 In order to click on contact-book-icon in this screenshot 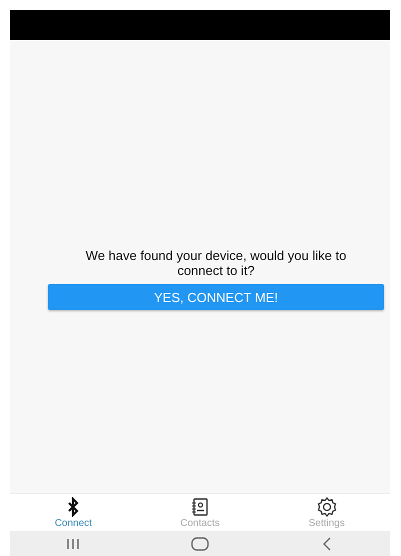, I will do `click(200, 507)`.